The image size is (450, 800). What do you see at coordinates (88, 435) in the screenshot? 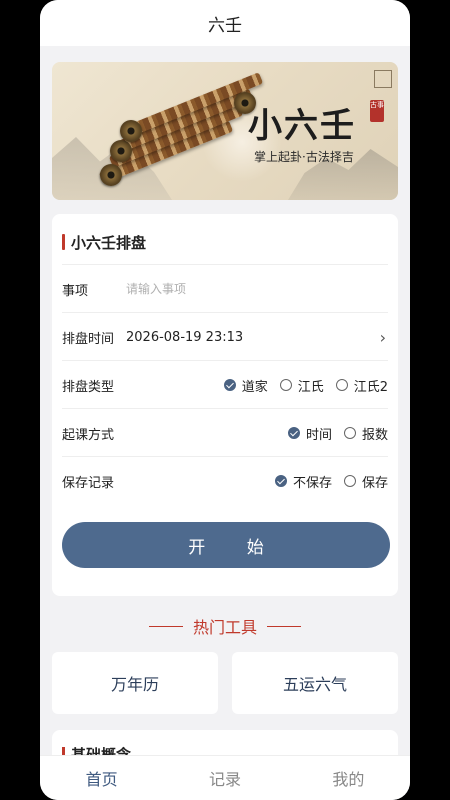
I see `method-label: 起课方式` at bounding box center [88, 435].